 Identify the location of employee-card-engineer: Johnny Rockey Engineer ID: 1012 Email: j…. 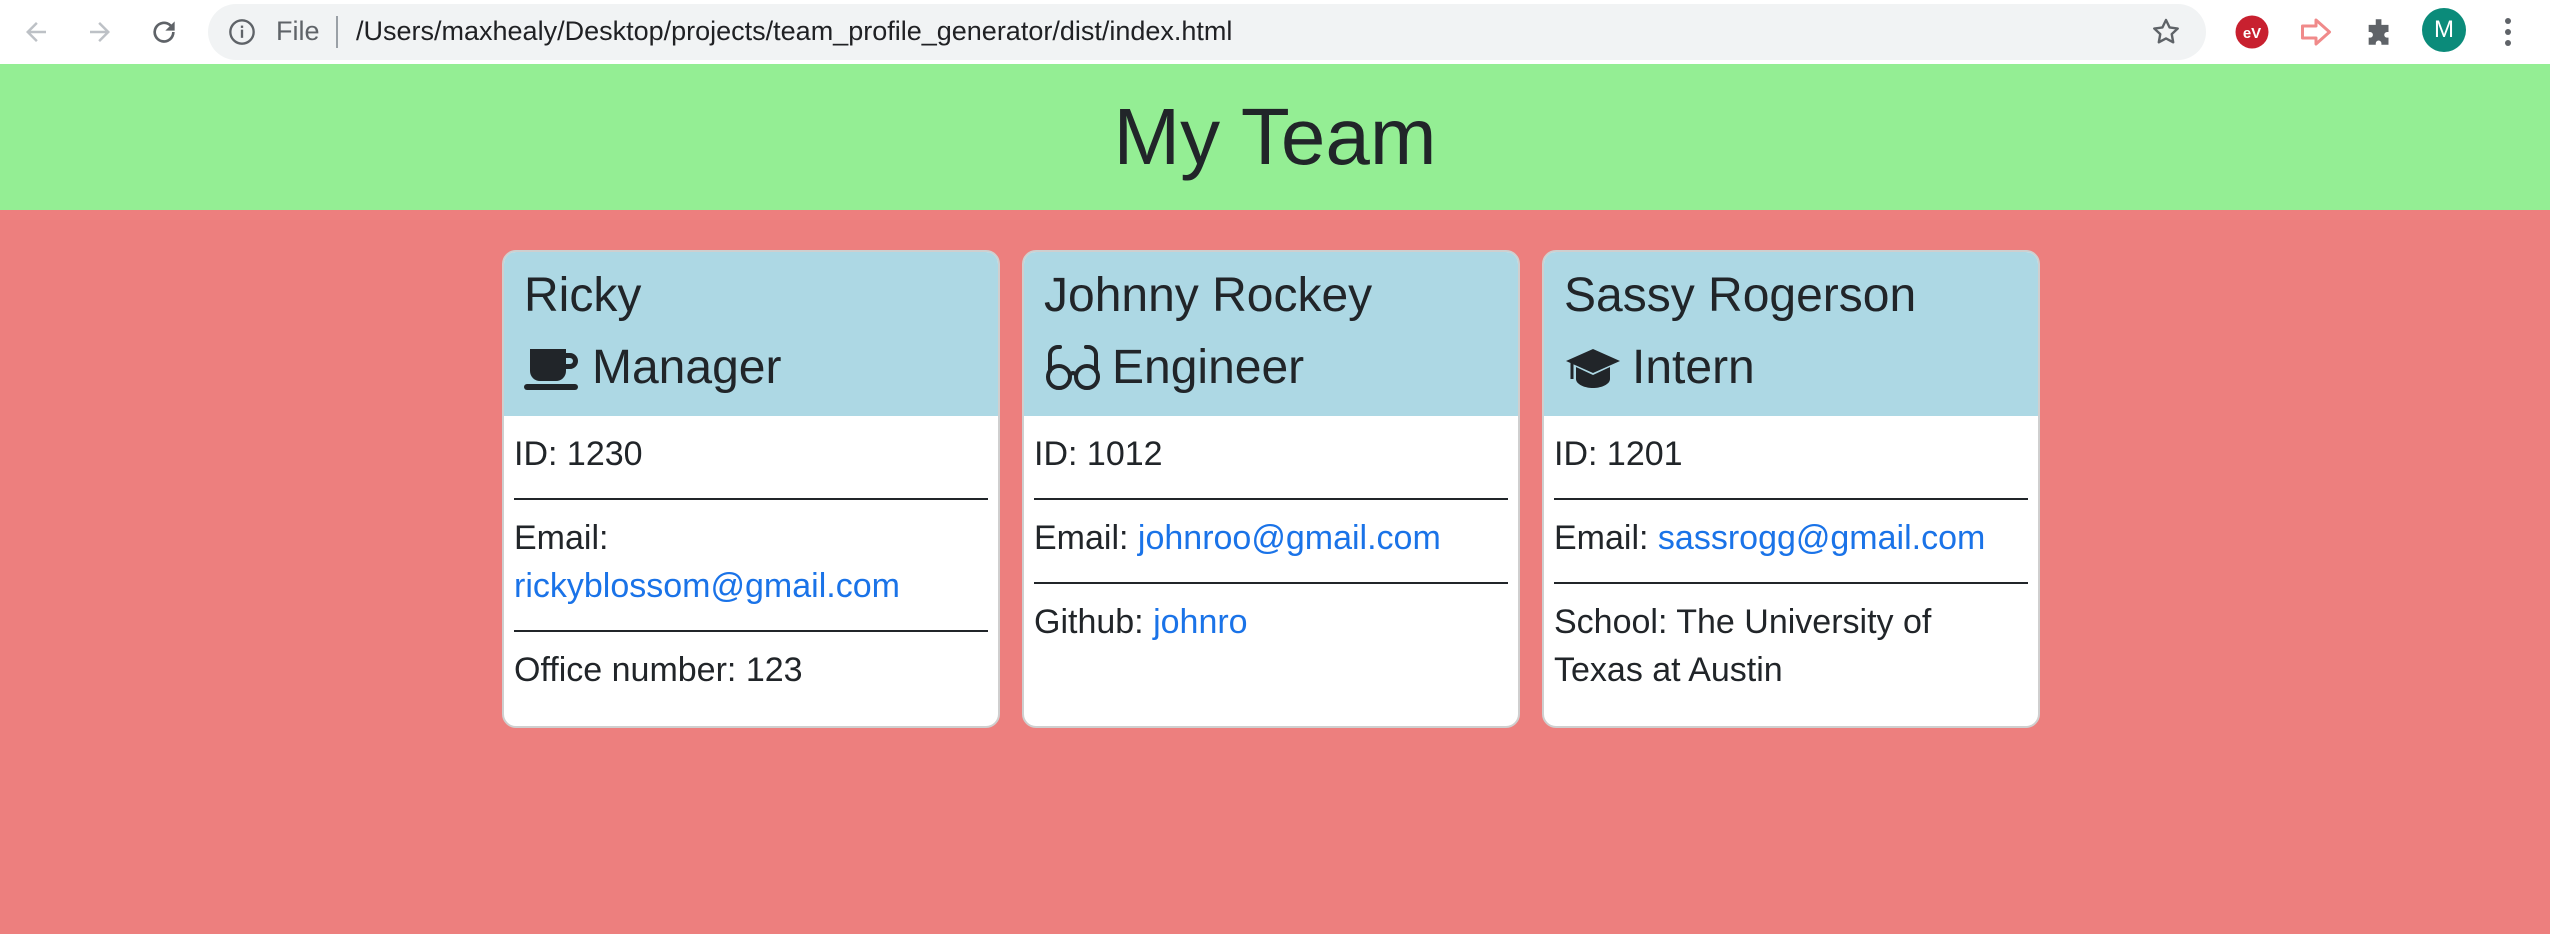
(1271, 489).